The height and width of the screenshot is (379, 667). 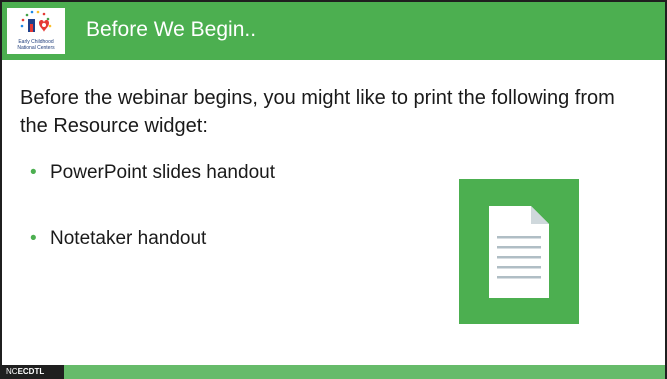 I want to click on document-icon, so click(x=519, y=252).